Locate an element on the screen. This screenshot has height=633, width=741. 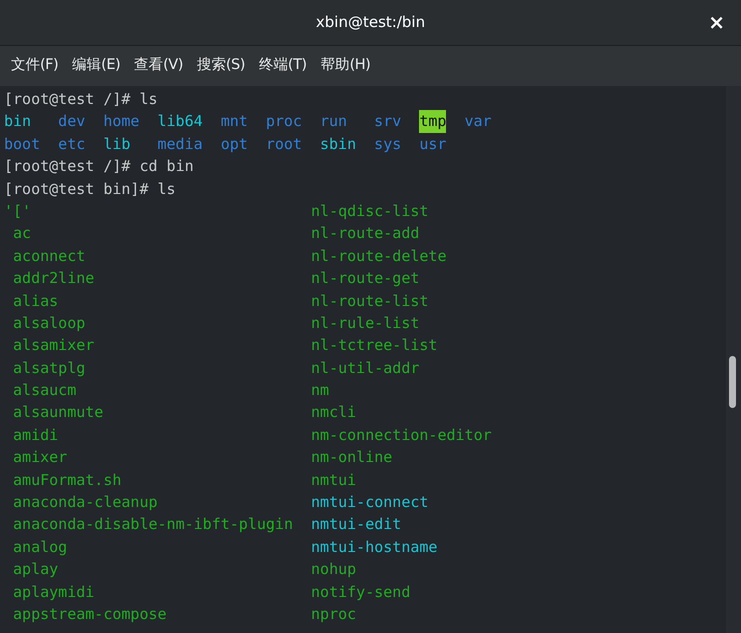
file-name: alsatplg is located at coordinates (49, 368).